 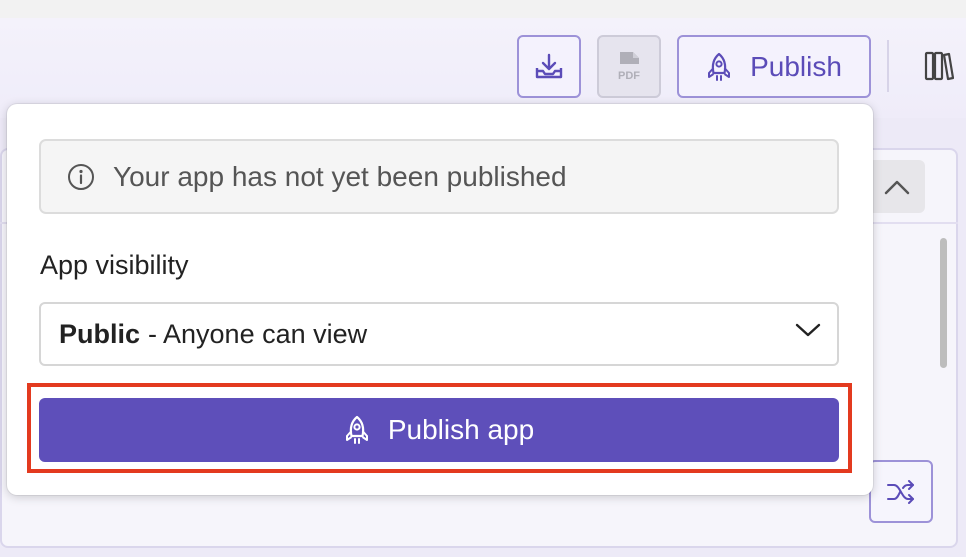 What do you see at coordinates (888, 66) in the screenshot?
I see `toolbar-divider` at bounding box center [888, 66].